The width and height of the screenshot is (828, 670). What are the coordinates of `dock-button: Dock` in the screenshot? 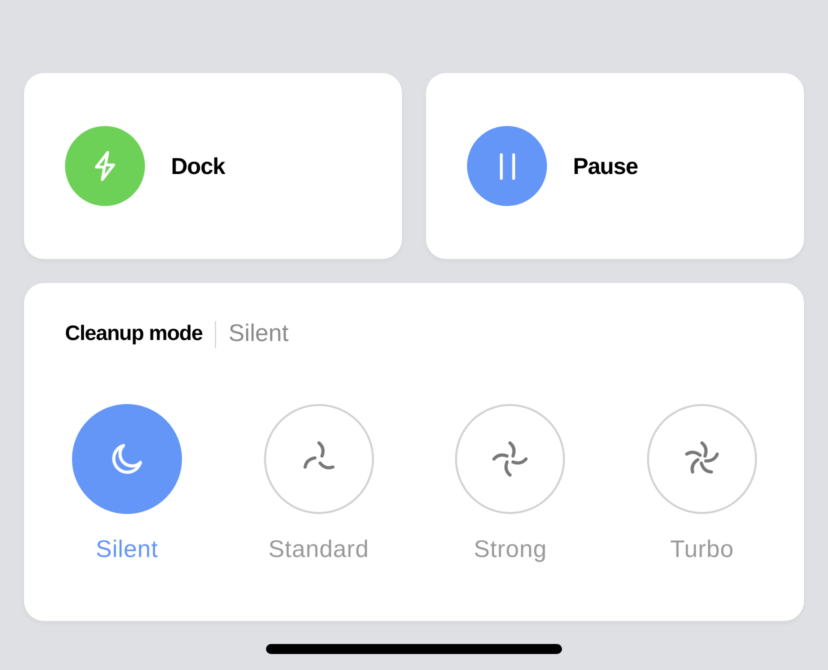 It's located at (213, 166).